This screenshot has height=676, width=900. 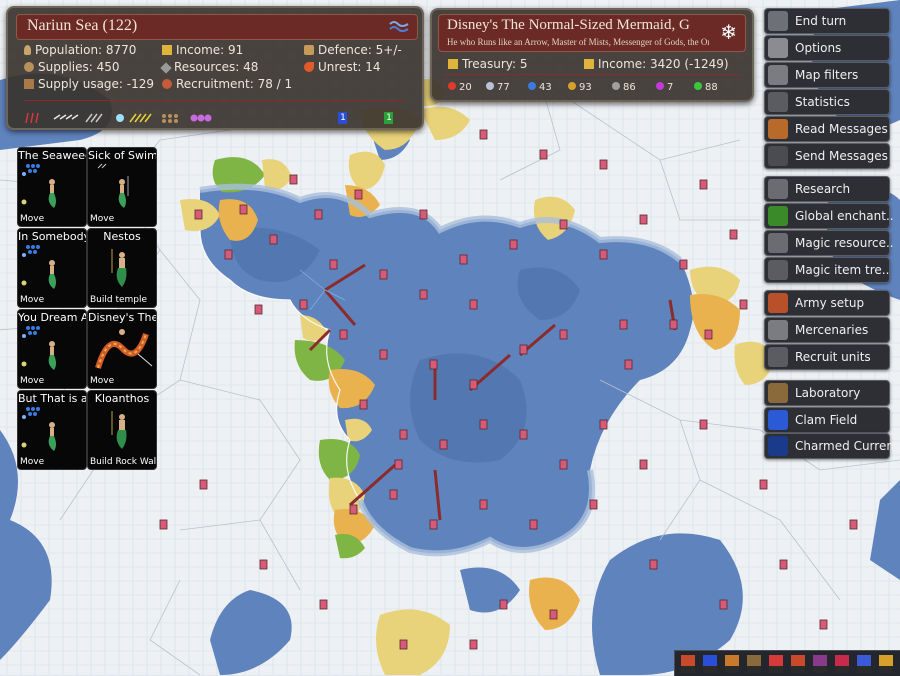 I want to click on unit-card: Sick of Swim Move, so click(x=122, y=187).